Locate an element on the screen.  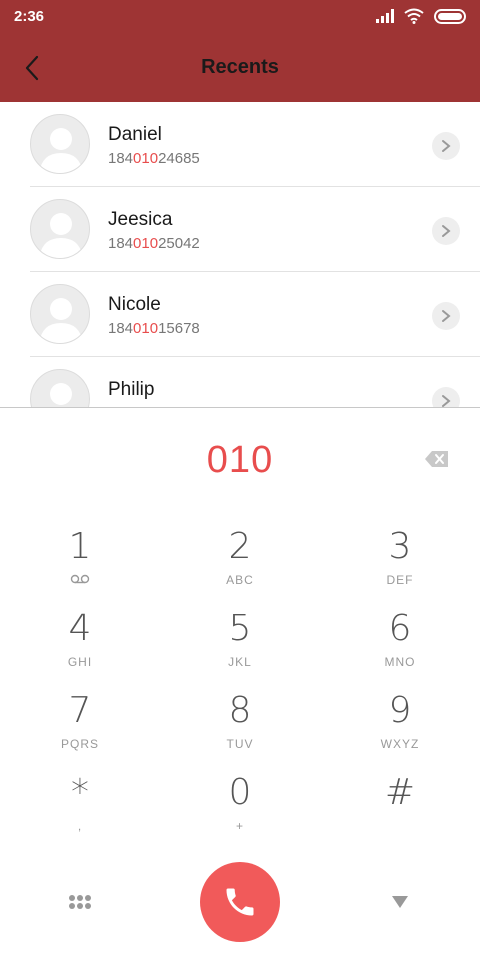
contact-name: Daniel is located at coordinates (135, 134).